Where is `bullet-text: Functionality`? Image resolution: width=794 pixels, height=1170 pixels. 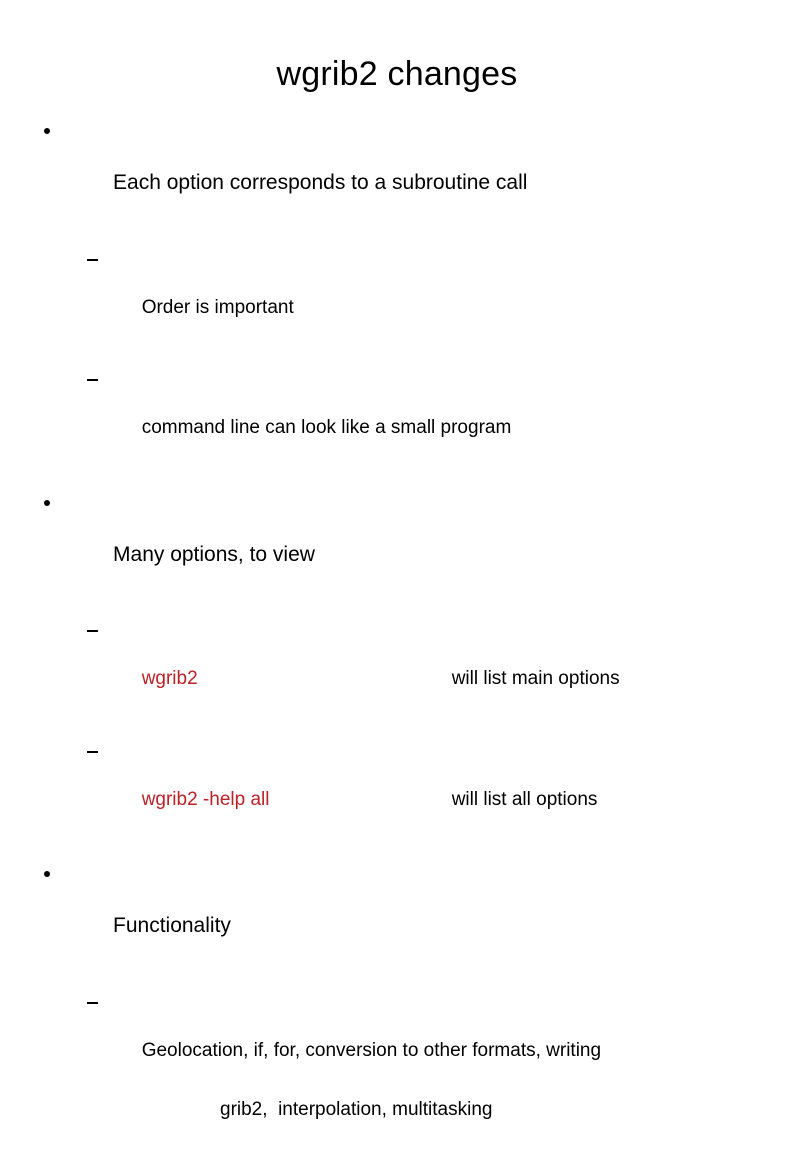
bullet-text: Functionality is located at coordinates (172, 925).